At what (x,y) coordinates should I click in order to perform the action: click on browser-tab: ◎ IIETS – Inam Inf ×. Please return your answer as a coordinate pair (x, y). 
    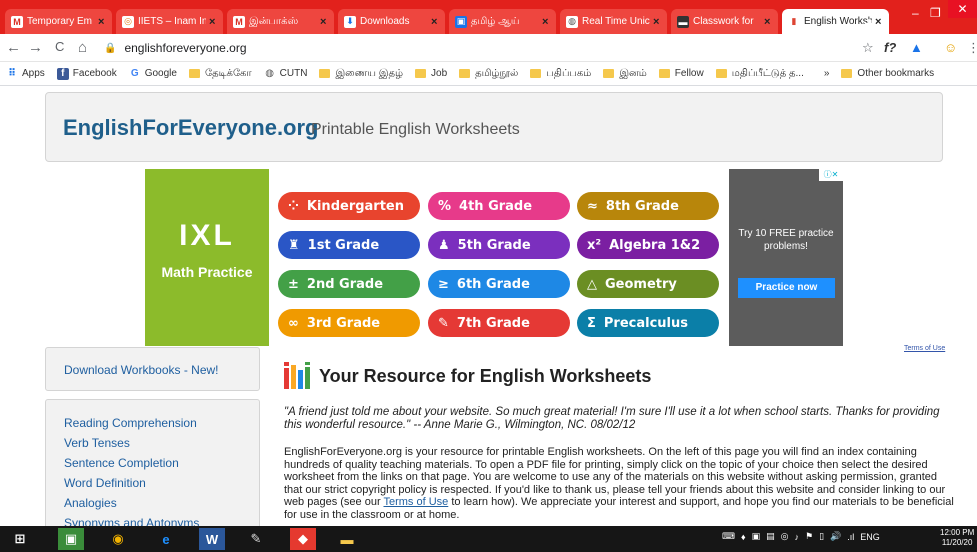
    Looking at the image, I should click on (169, 21).